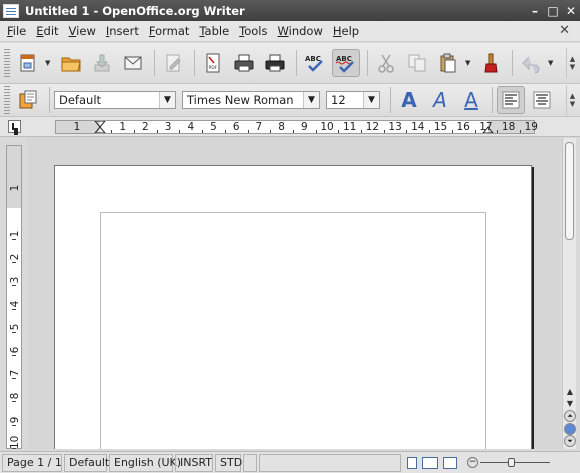 The image size is (580, 473). I want to click on top-margin-region, so click(14, 177).